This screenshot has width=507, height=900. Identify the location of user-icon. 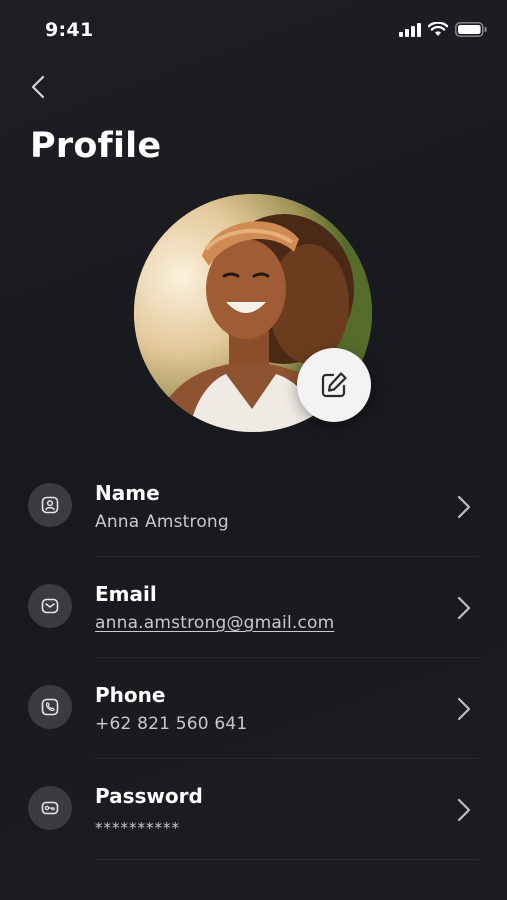
(50, 505).